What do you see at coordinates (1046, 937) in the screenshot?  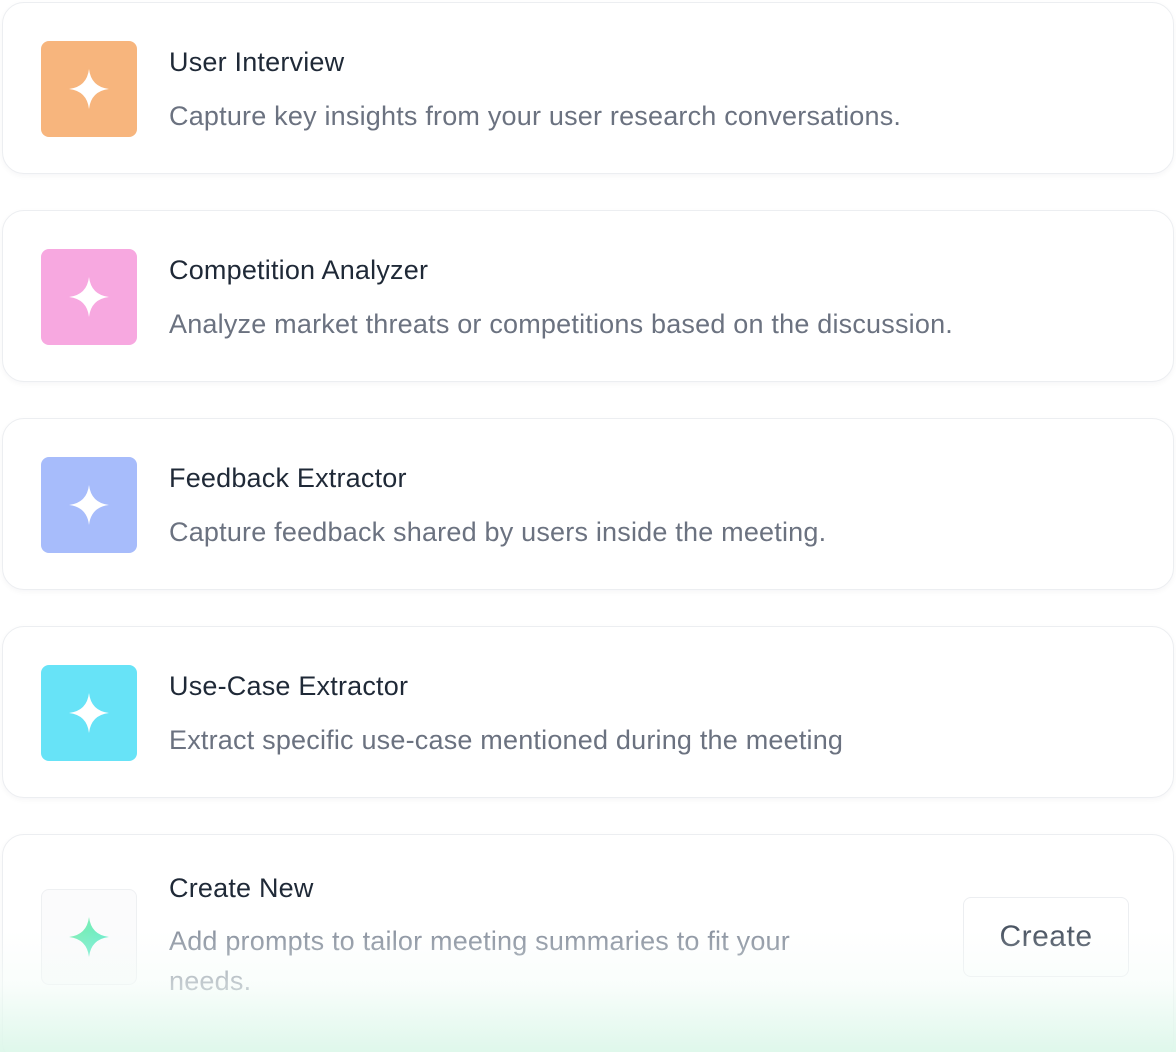 I see `create-button: Create` at bounding box center [1046, 937].